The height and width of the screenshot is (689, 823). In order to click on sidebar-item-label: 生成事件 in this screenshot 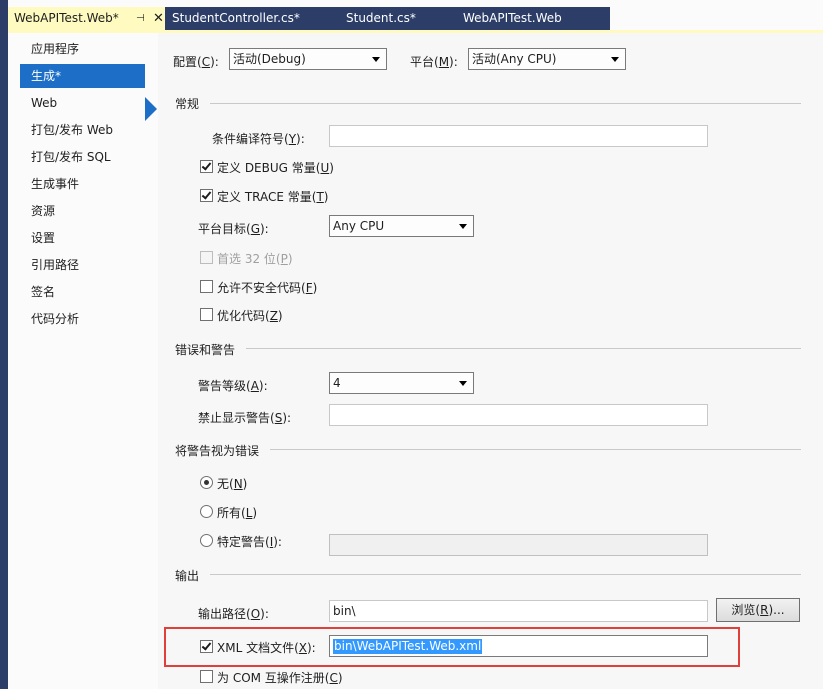, I will do `click(55, 184)`.